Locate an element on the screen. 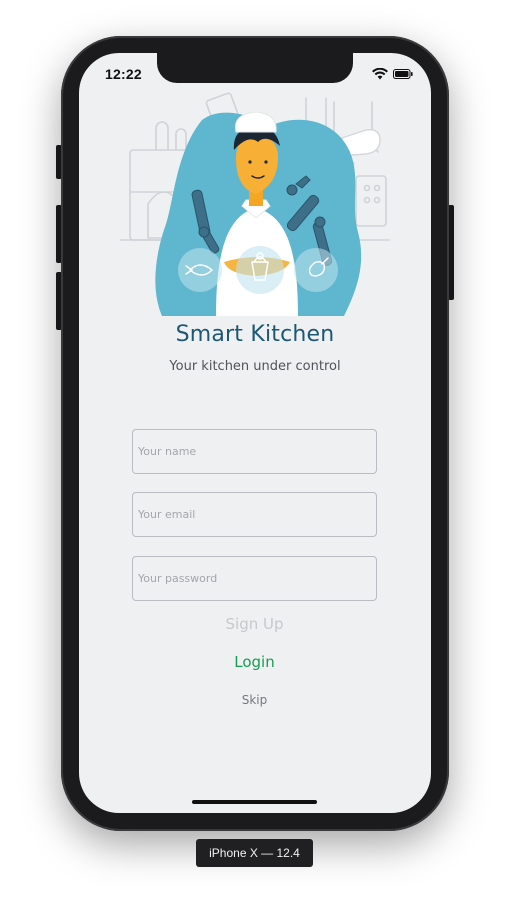 Image resolution: width=509 pixels, height=900 pixels. battery-icon is located at coordinates (403, 74).